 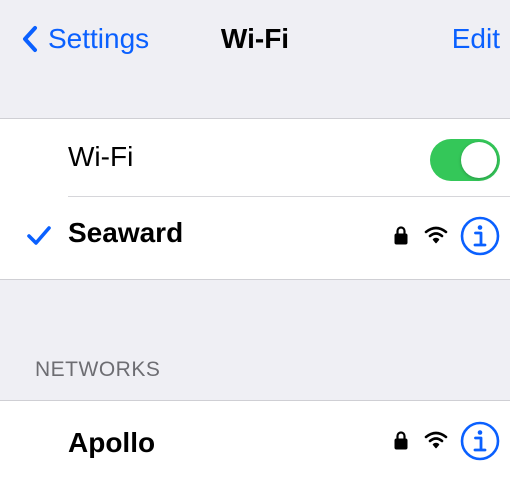 I want to click on networks-section-header: NETWORKS, so click(x=98, y=369).